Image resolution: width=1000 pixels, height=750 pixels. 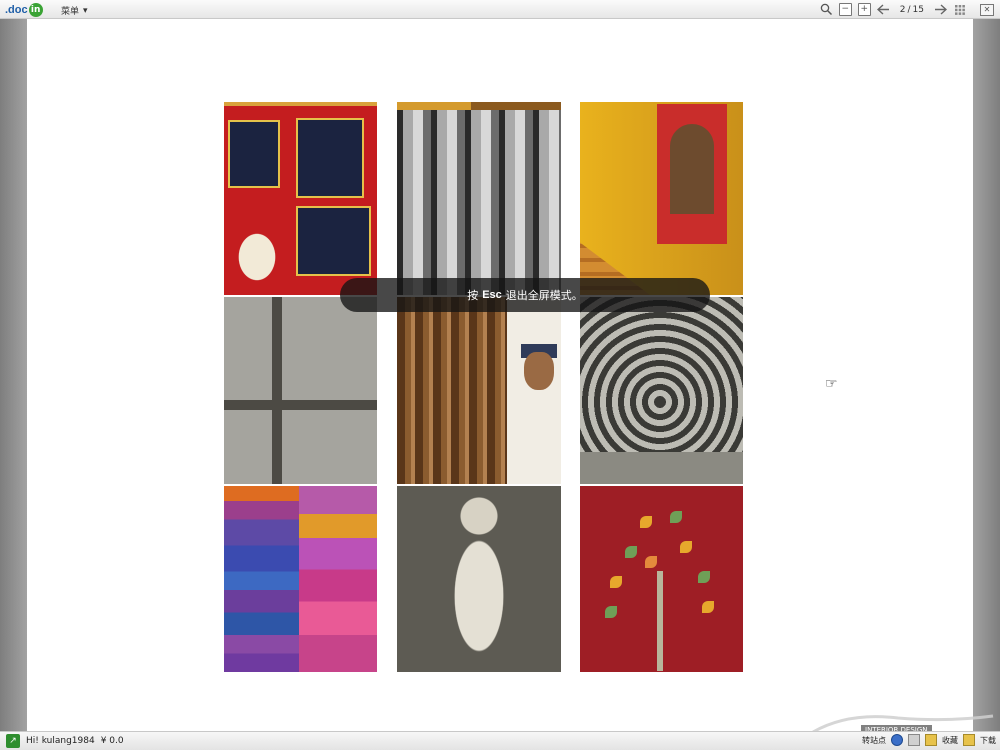 I want to click on hand-cursor-icon: ☞, so click(x=831, y=384).